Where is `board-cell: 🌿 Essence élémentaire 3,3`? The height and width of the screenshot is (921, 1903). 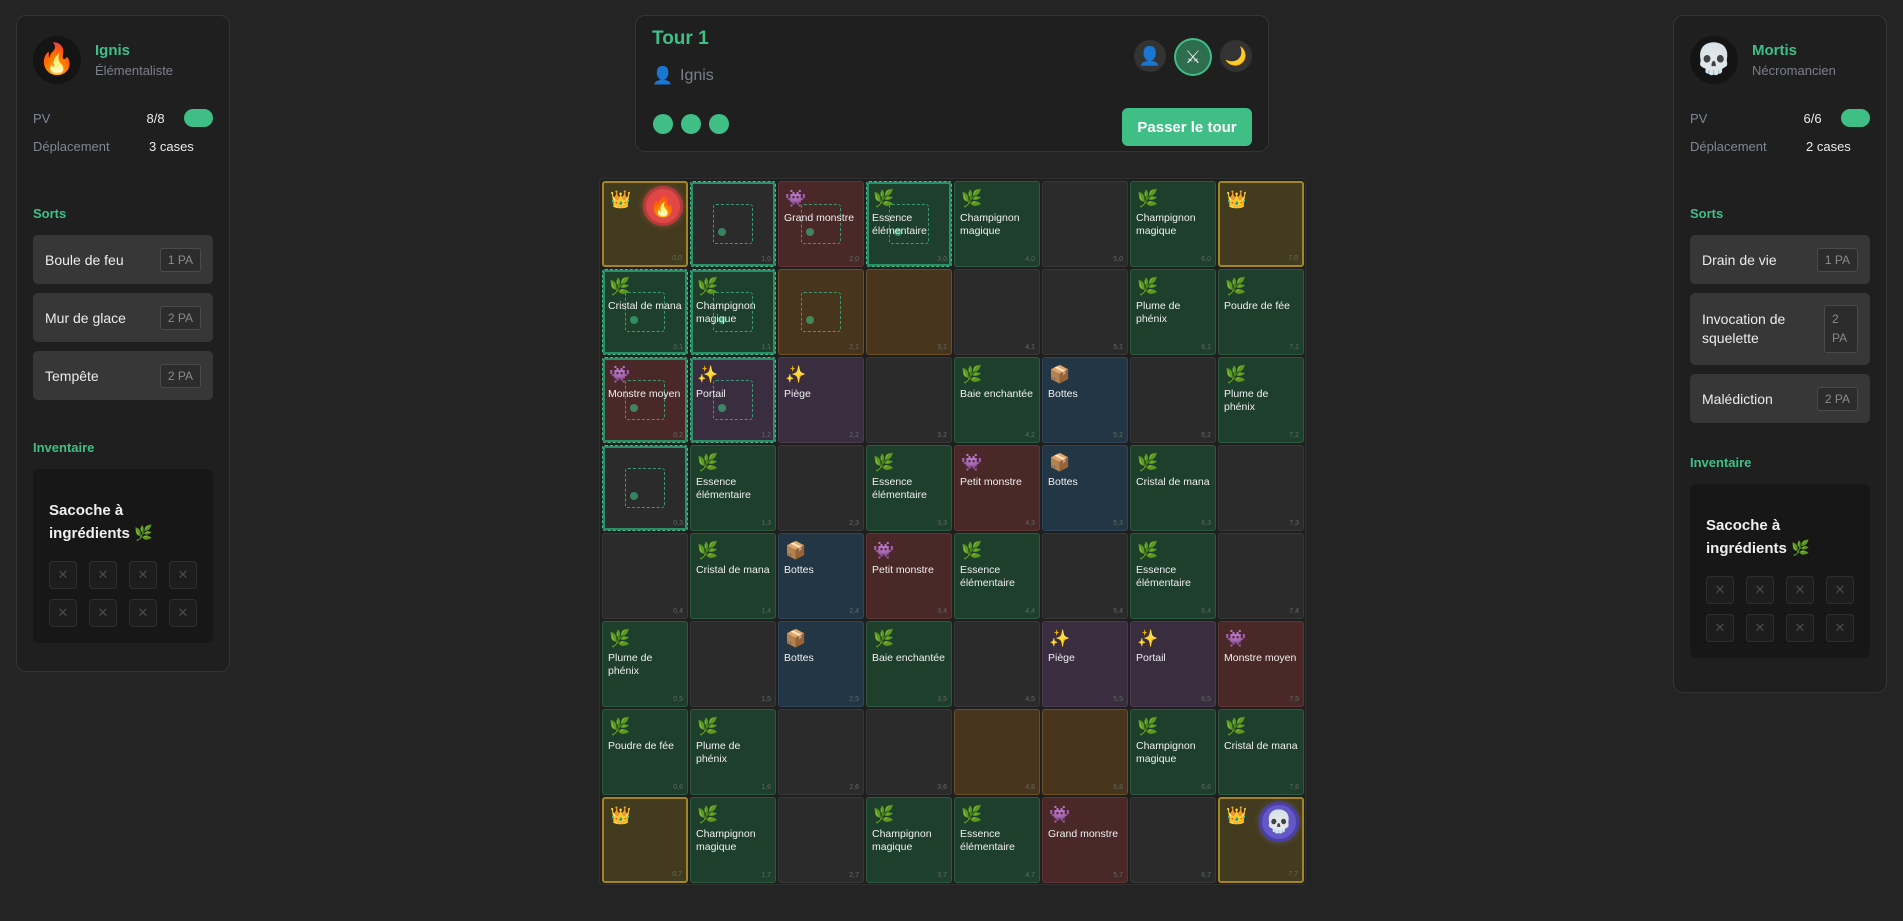 board-cell: 🌿 Essence élémentaire 3,3 is located at coordinates (909, 488).